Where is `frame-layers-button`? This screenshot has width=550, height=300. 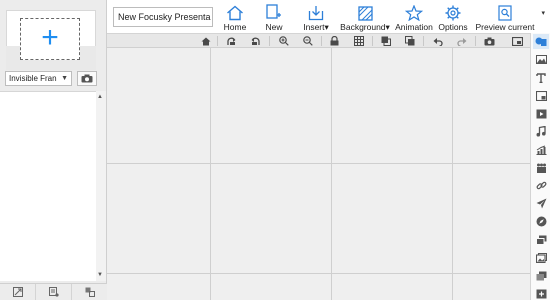
frame-layers-button is located at coordinates (89, 292).